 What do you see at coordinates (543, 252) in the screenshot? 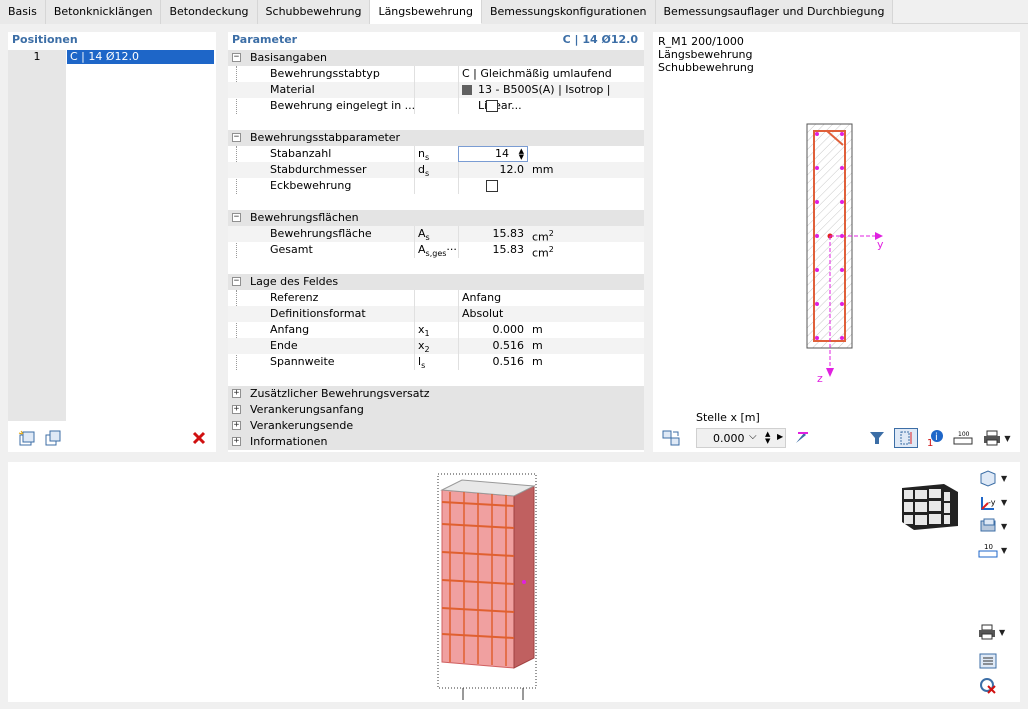
I see `unit-cm2: cm2` at bounding box center [543, 252].